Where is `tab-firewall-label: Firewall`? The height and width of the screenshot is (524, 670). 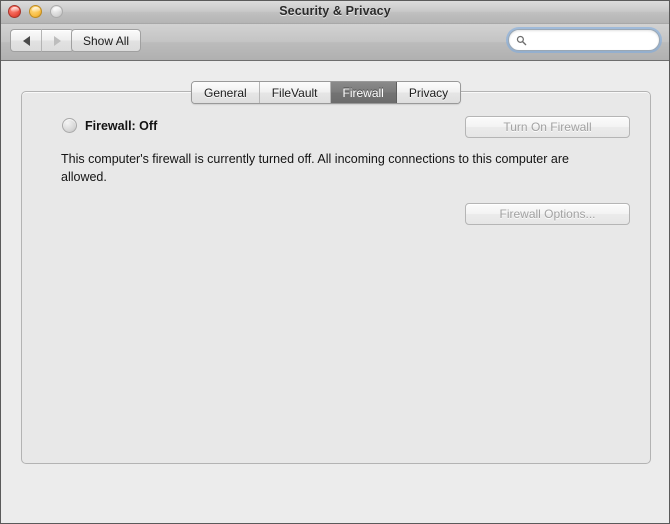
tab-firewall-label: Firewall is located at coordinates (363, 92).